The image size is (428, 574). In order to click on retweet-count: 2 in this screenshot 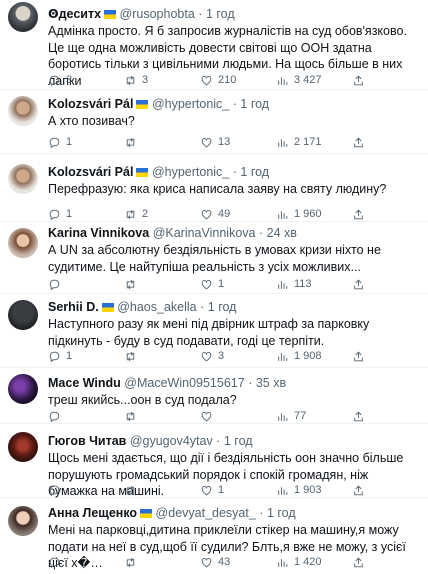, I will do `click(145, 214)`.